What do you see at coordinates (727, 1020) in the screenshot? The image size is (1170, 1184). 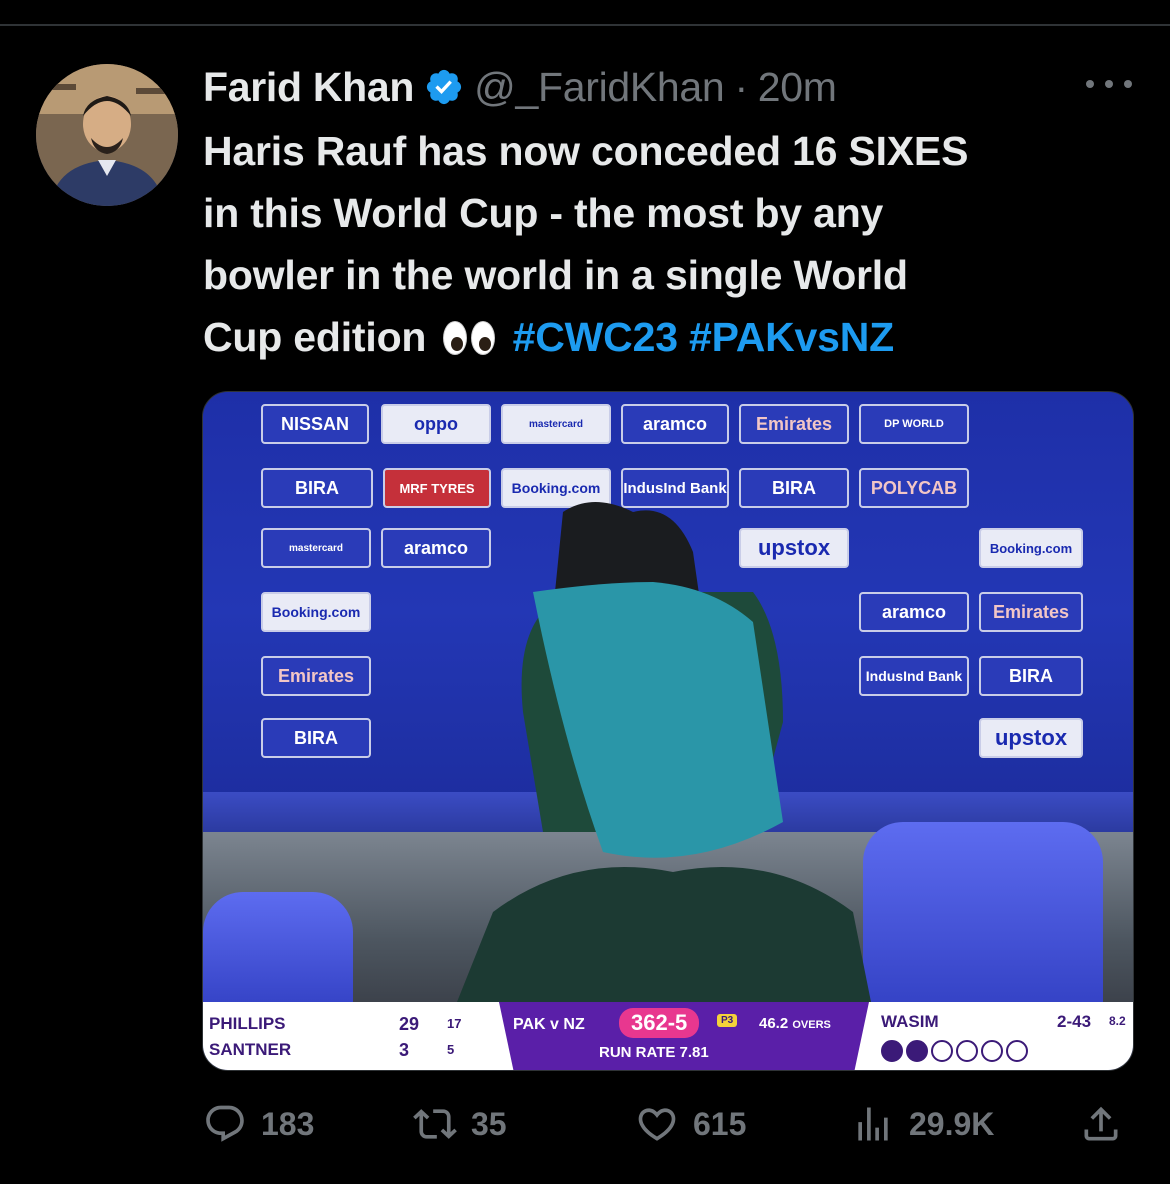 I see `powerplay-badge: P3` at bounding box center [727, 1020].